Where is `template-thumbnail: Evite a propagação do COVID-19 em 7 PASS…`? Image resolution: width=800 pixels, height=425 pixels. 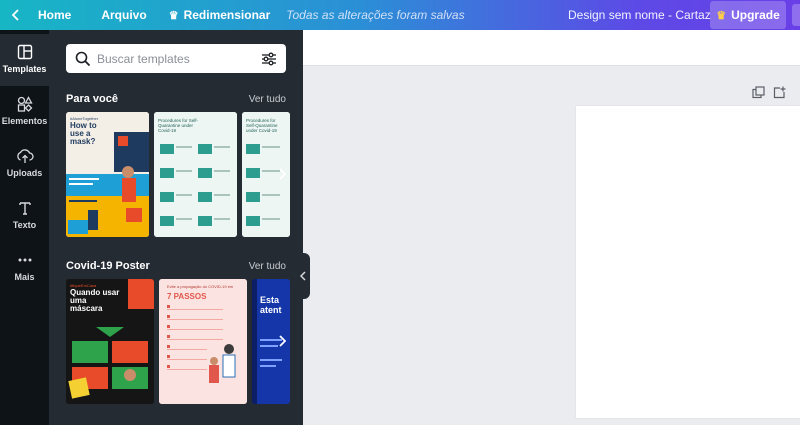
template-thumbnail: Evite a propagação do COVID-19 em 7 PASS… is located at coordinates (203, 341).